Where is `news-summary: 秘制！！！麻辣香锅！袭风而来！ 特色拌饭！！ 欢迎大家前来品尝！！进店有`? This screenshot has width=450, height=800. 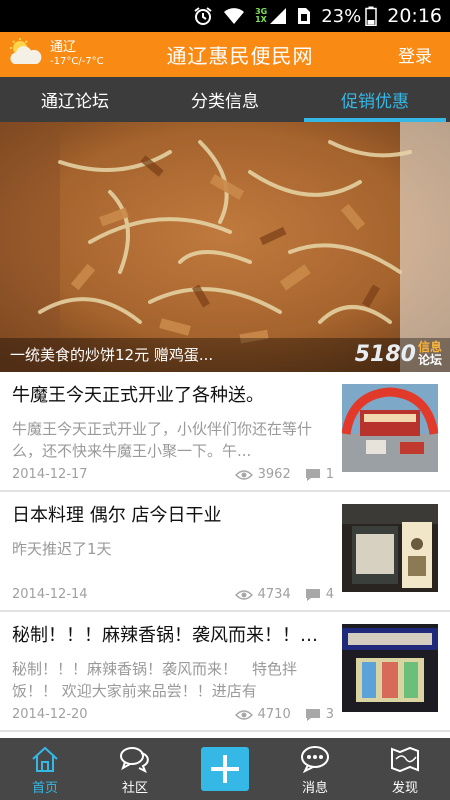 news-summary: 秘制！！！麻辣香锅！袭风而来！ 特色拌饭！！ 欢迎大家前来品尝！！进店有 is located at coordinates (155, 680).